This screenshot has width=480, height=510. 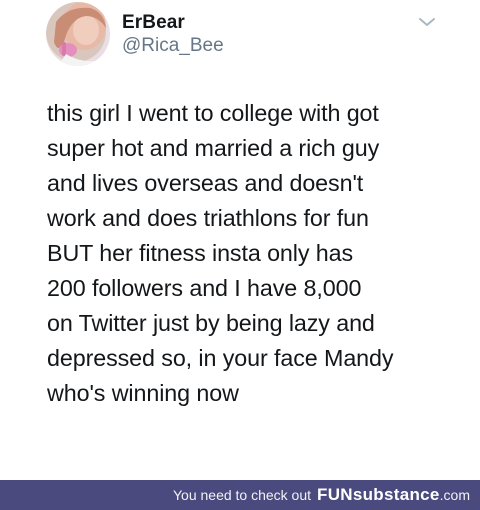 What do you see at coordinates (454, 495) in the screenshot?
I see `footer-domain: .com` at bounding box center [454, 495].